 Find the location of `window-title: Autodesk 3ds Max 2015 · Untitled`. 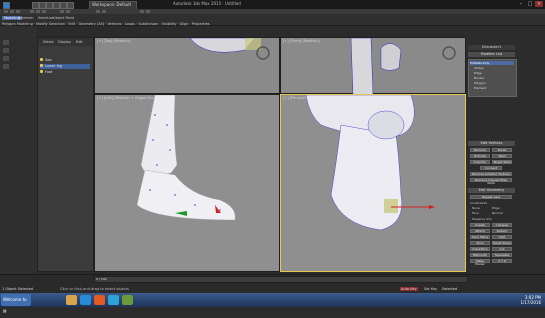

window-title: Autodesk 3ds Max 2015 · Untitled is located at coordinates (207, 3).